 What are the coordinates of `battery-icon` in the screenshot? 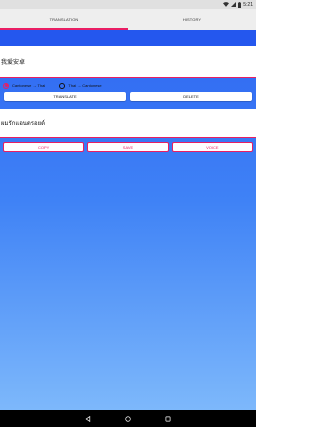 It's located at (240, 4).